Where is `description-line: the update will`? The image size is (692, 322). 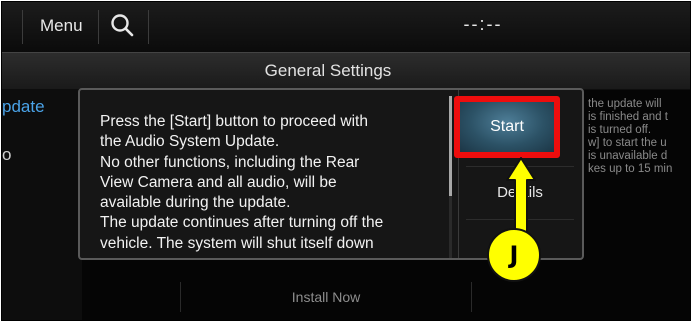
description-line: the update will is located at coordinates (625, 104).